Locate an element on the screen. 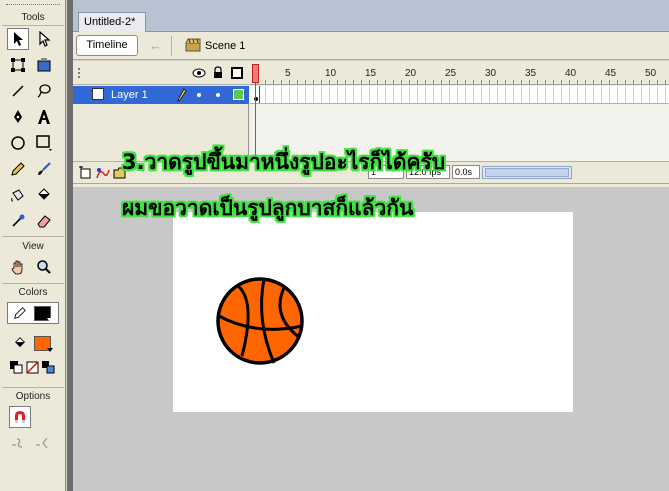 The image size is (669, 491). timeline-button: Timeline is located at coordinates (107, 45).